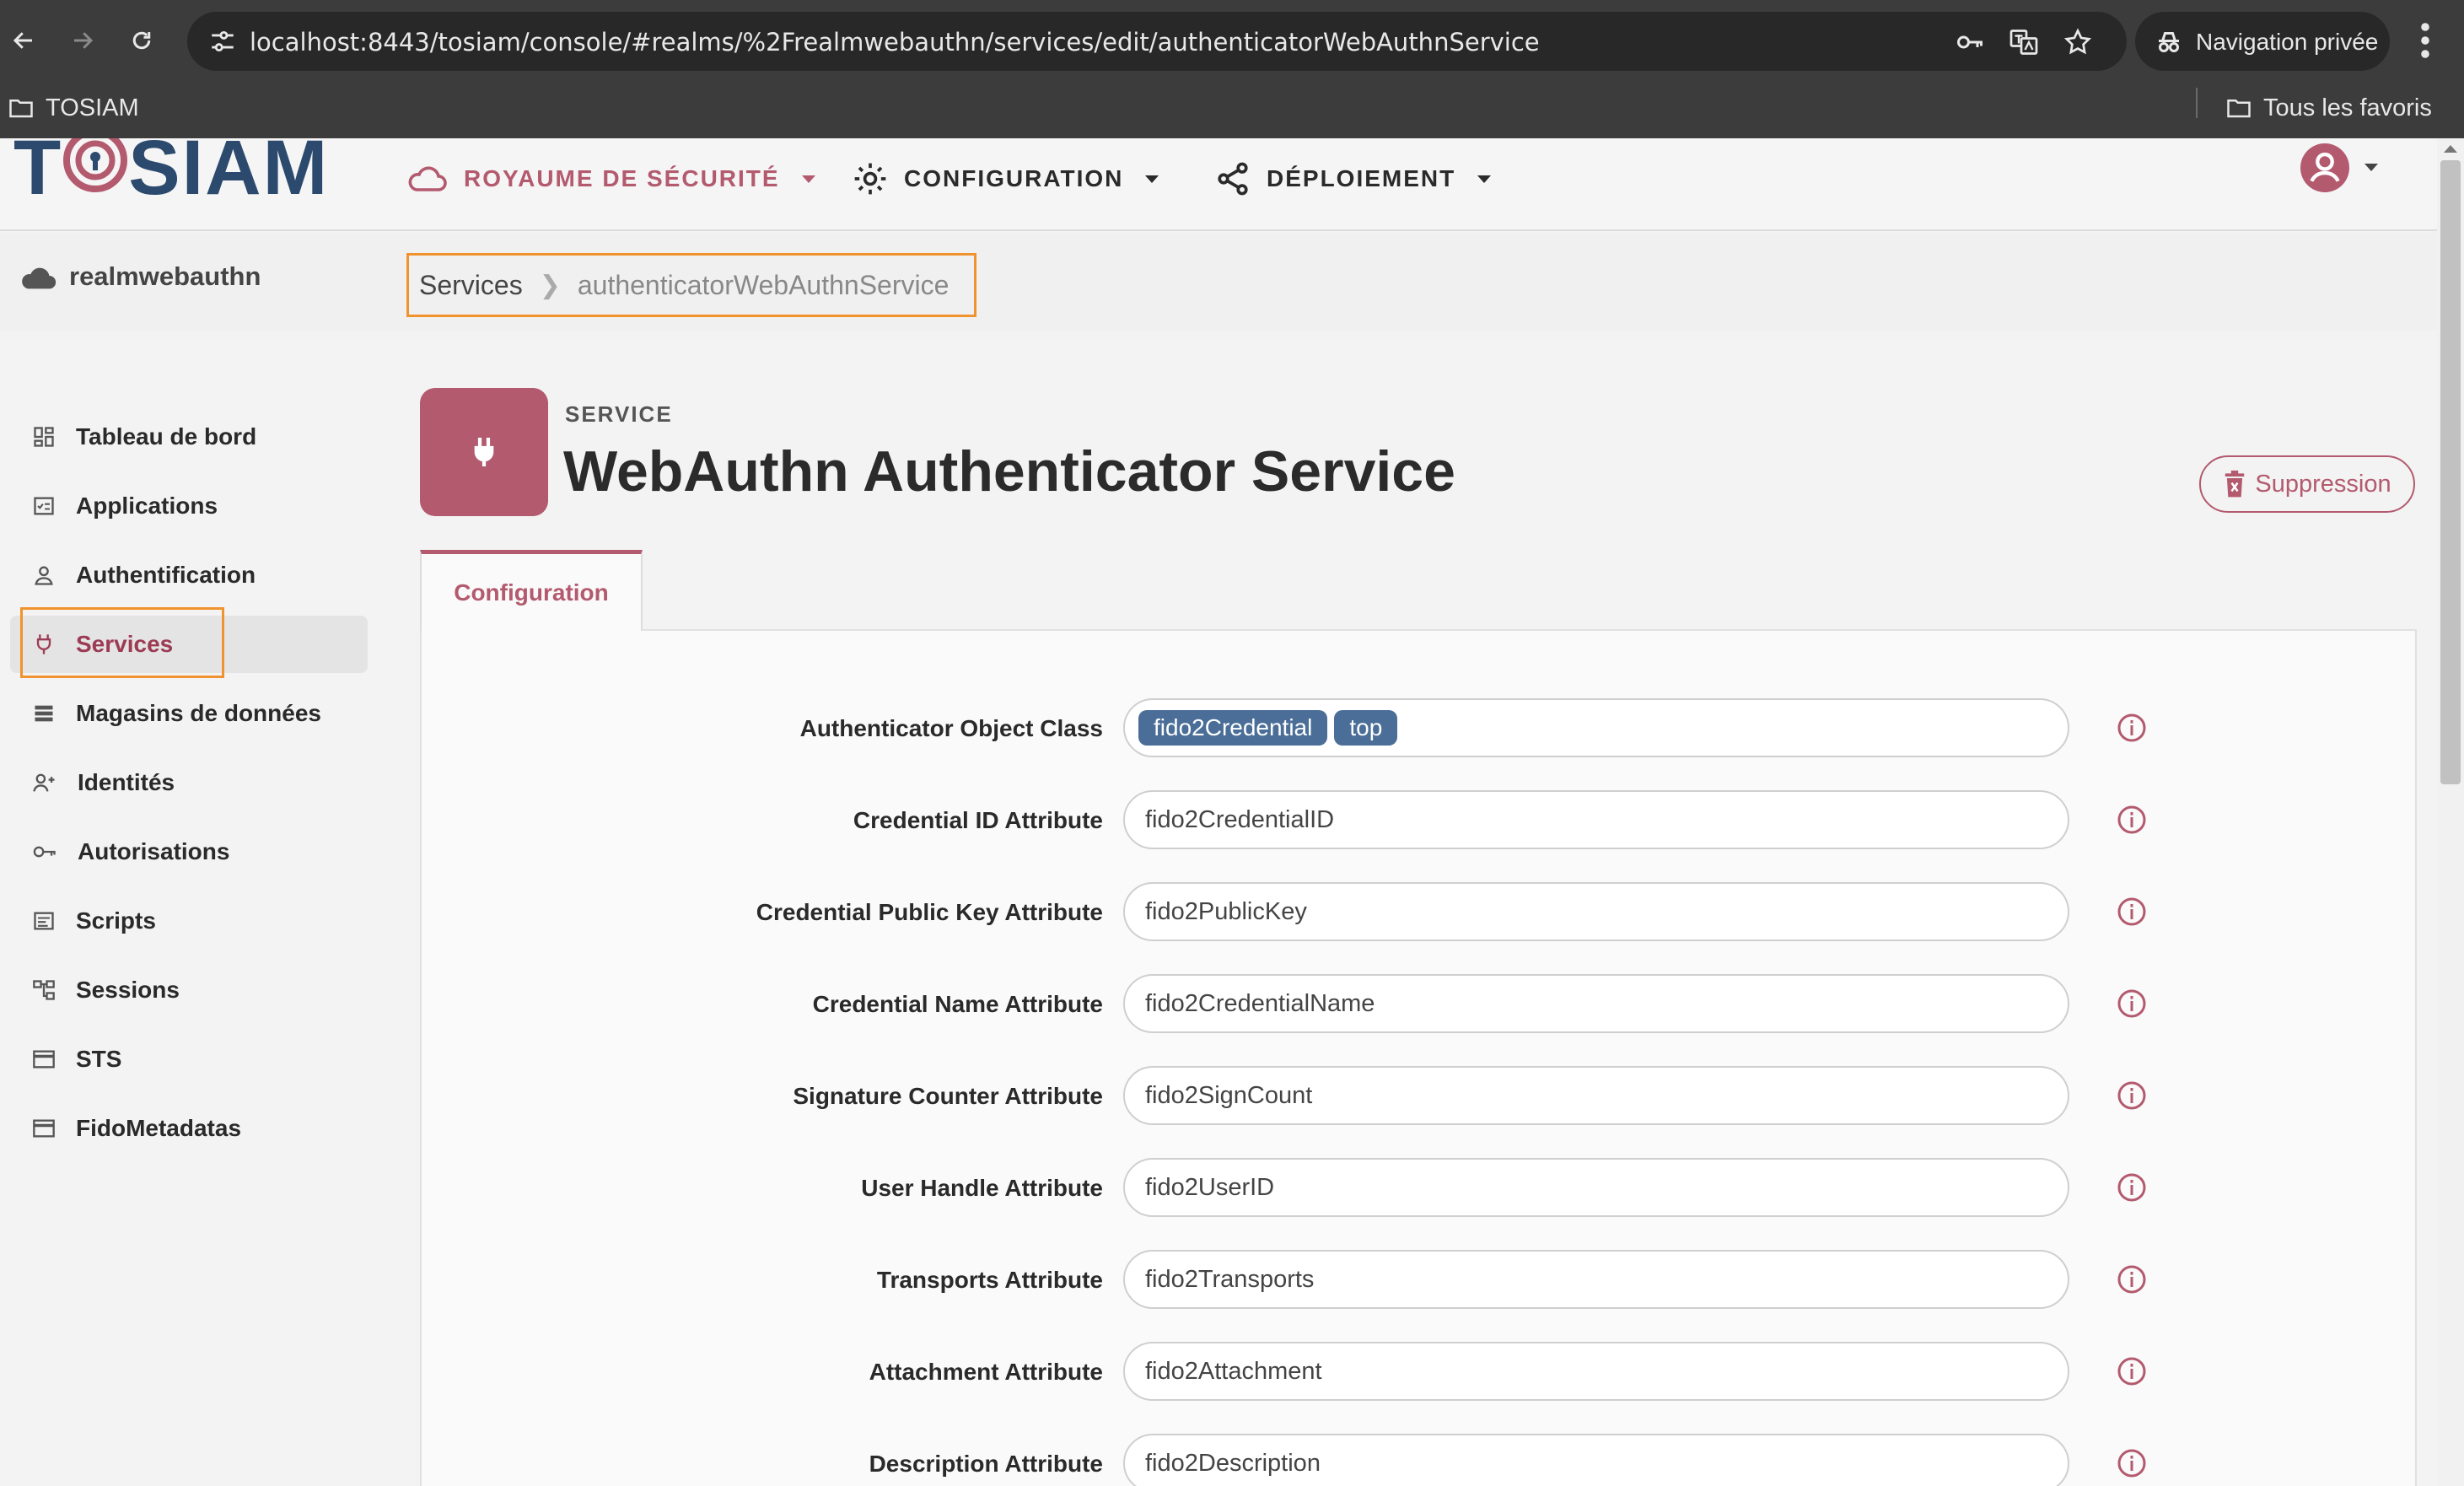 This screenshot has width=2464, height=1486. I want to click on browser-menu-icon, so click(2425, 40).